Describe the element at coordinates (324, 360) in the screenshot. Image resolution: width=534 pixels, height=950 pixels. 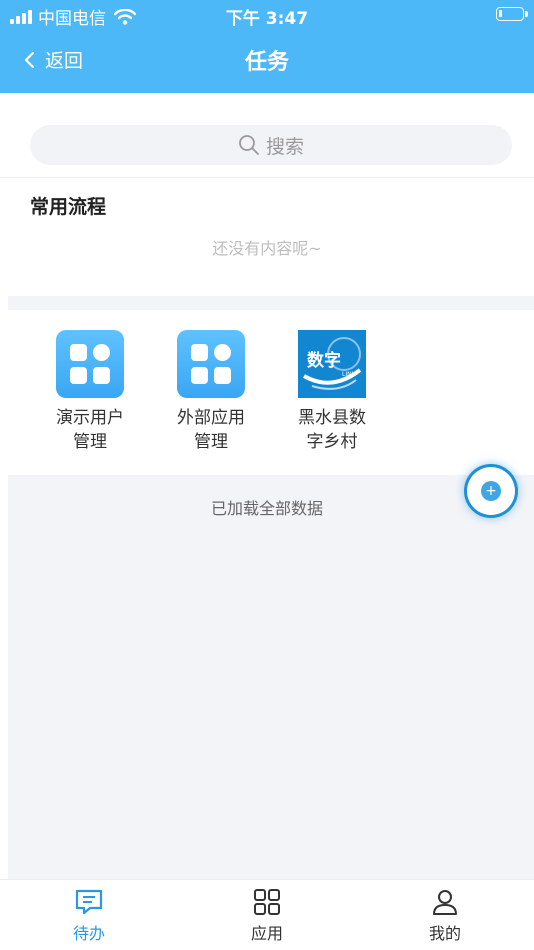
I see `logo-text: 数字` at that location.